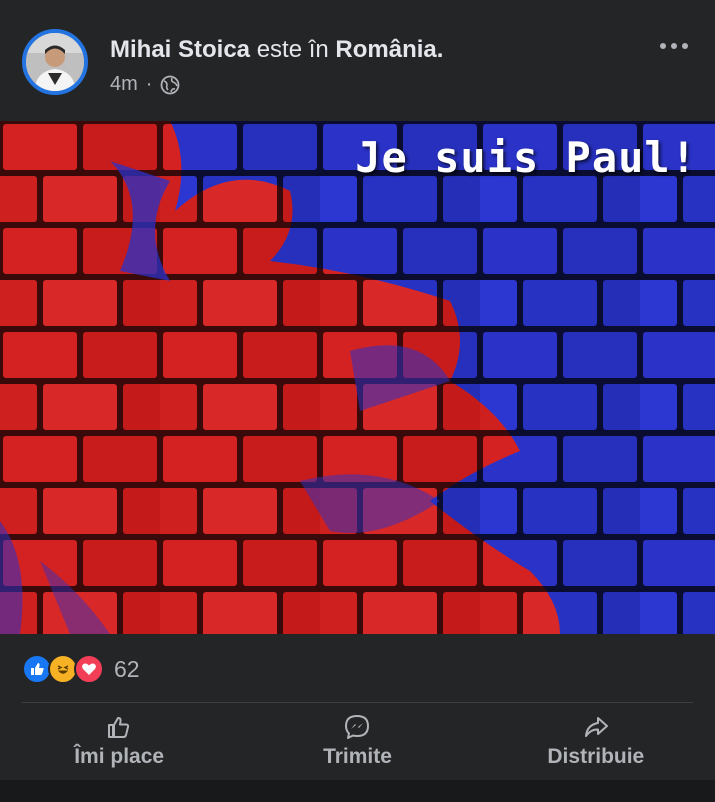 The height and width of the screenshot is (802, 715). What do you see at coordinates (119, 741) in the screenshot?
I see `like-button: Îmi place` at bounding box center [119, 741].